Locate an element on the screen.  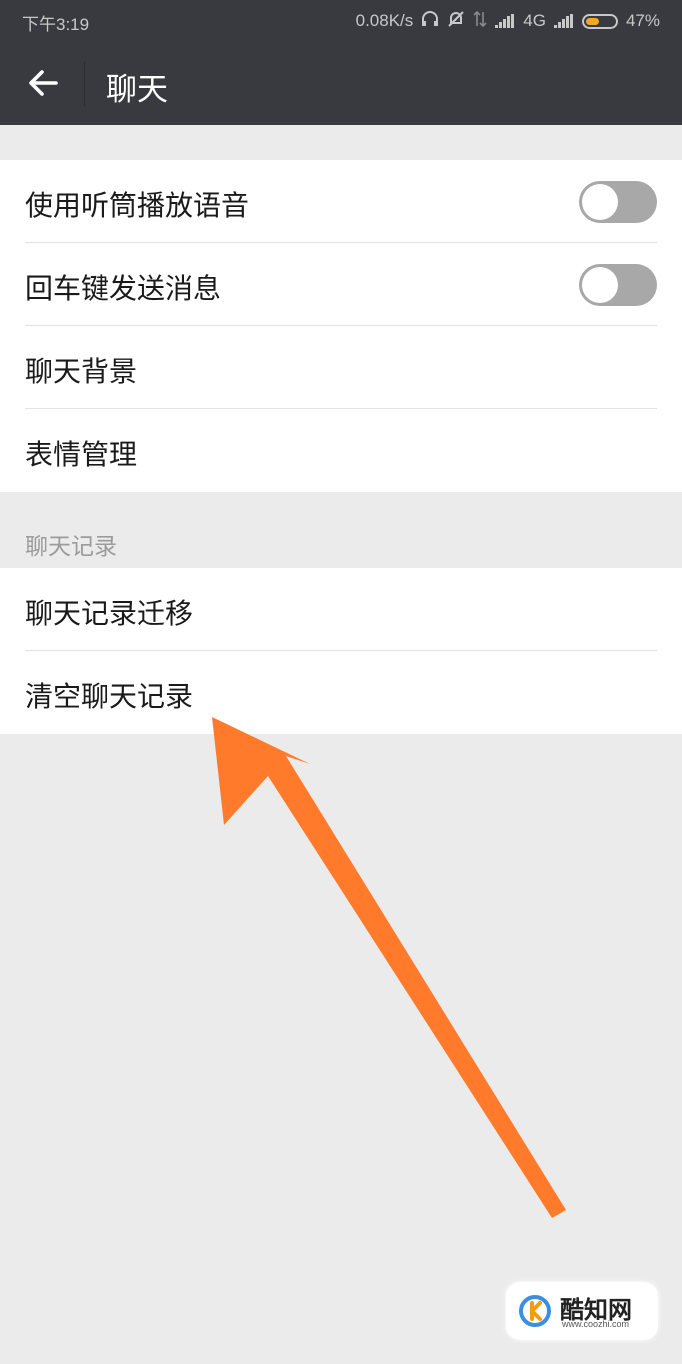
watermark-logo: 酷知网 www.coozhi.com is located at coordinates (582, 1311).